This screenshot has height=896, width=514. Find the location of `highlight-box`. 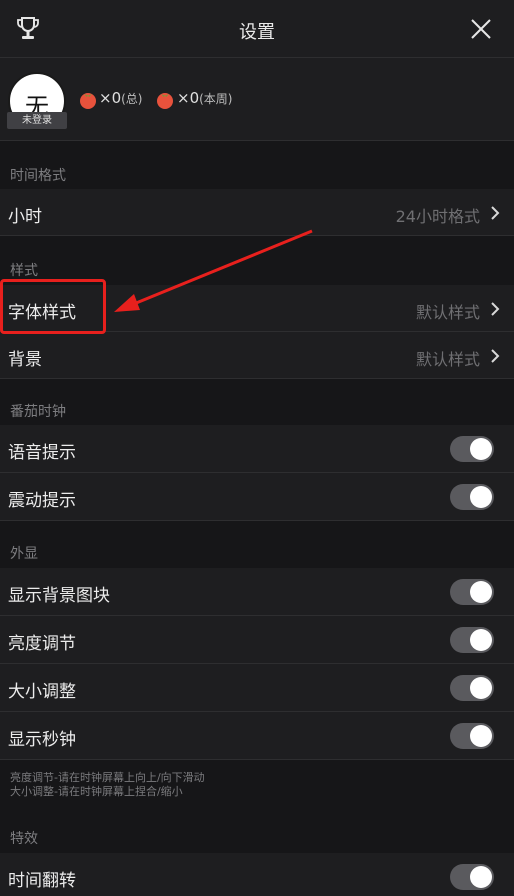

highlight-box is located at coordinates (53, 306).